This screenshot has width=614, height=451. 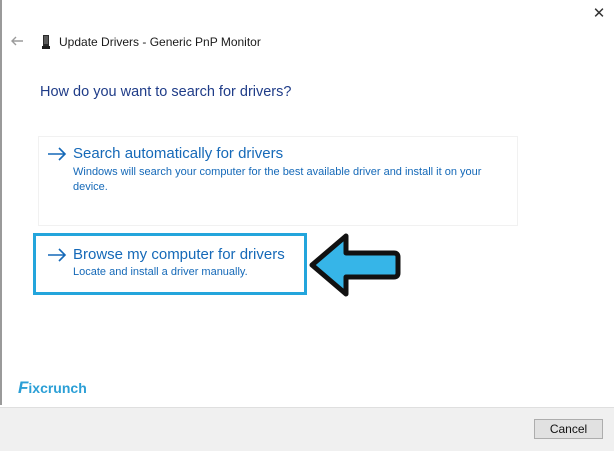 What do you see at coordinates (1, 202) in the screenshot?
I see `window-left-border` at bounding box center [1, 202].